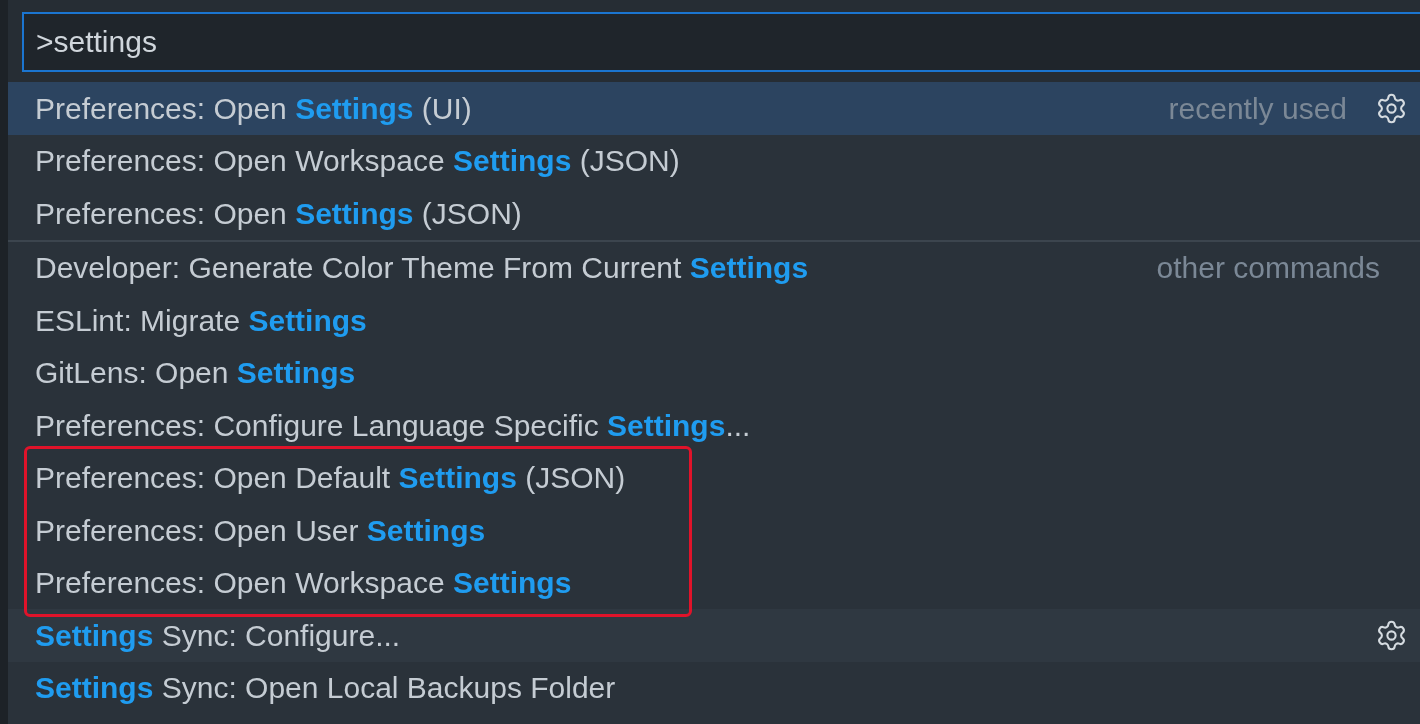  I want to click on group-label: other commands, so click(1268, 268).